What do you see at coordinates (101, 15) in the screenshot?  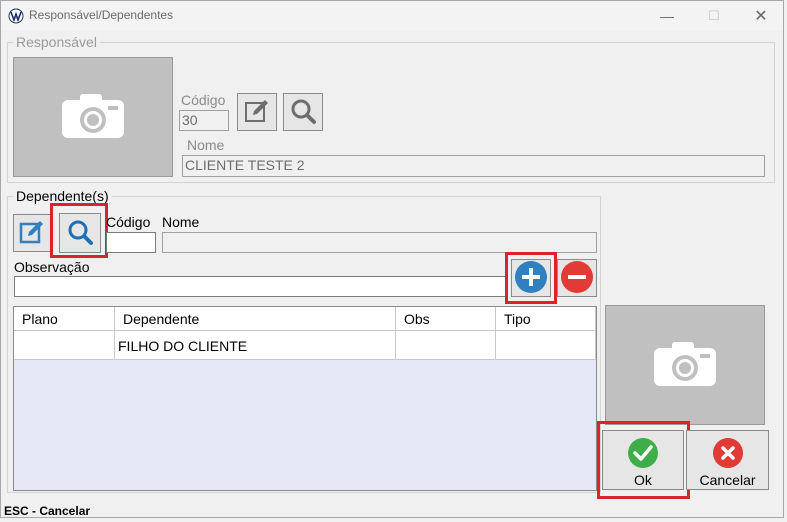 I see `window-title: Responsável/Dependentes` at bounding box center [101, 15].